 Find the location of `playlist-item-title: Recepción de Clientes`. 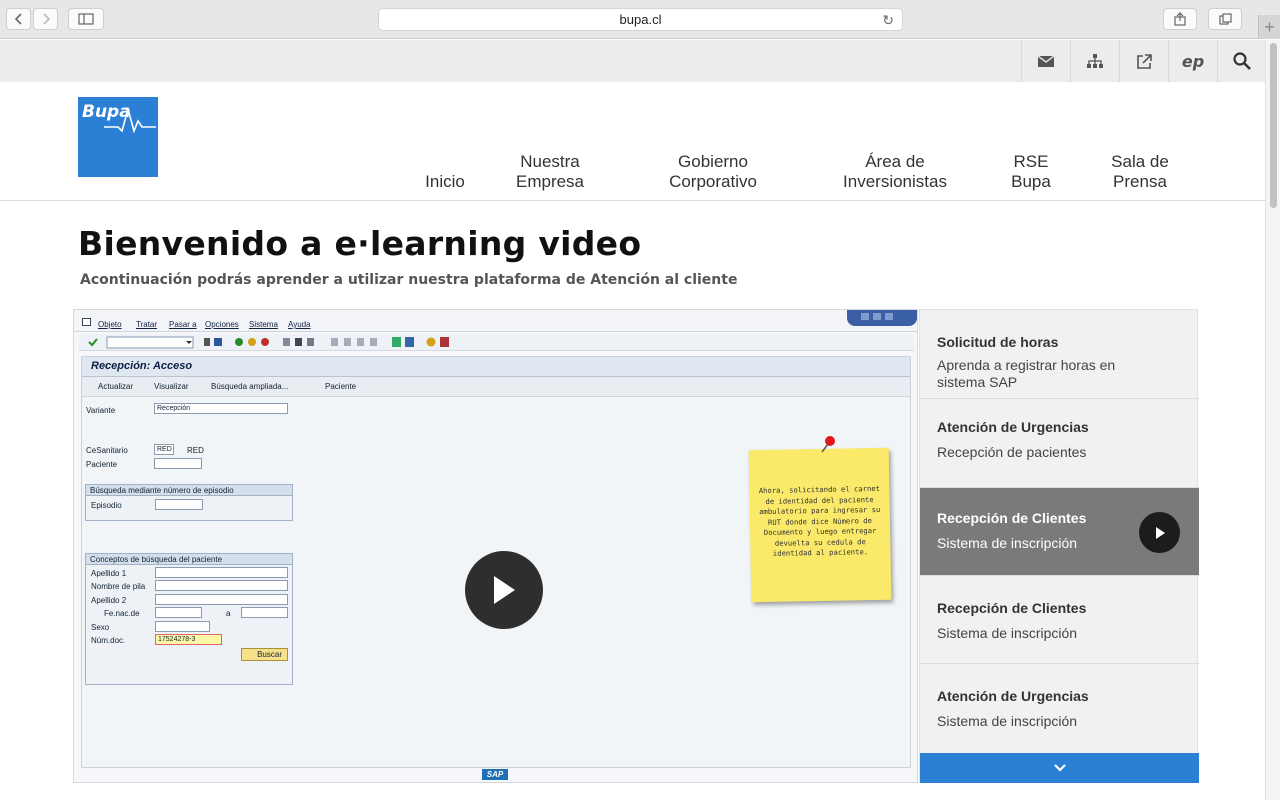

playlist-item-title: Recepción de Clientes is located at coordinates (1012, 608).